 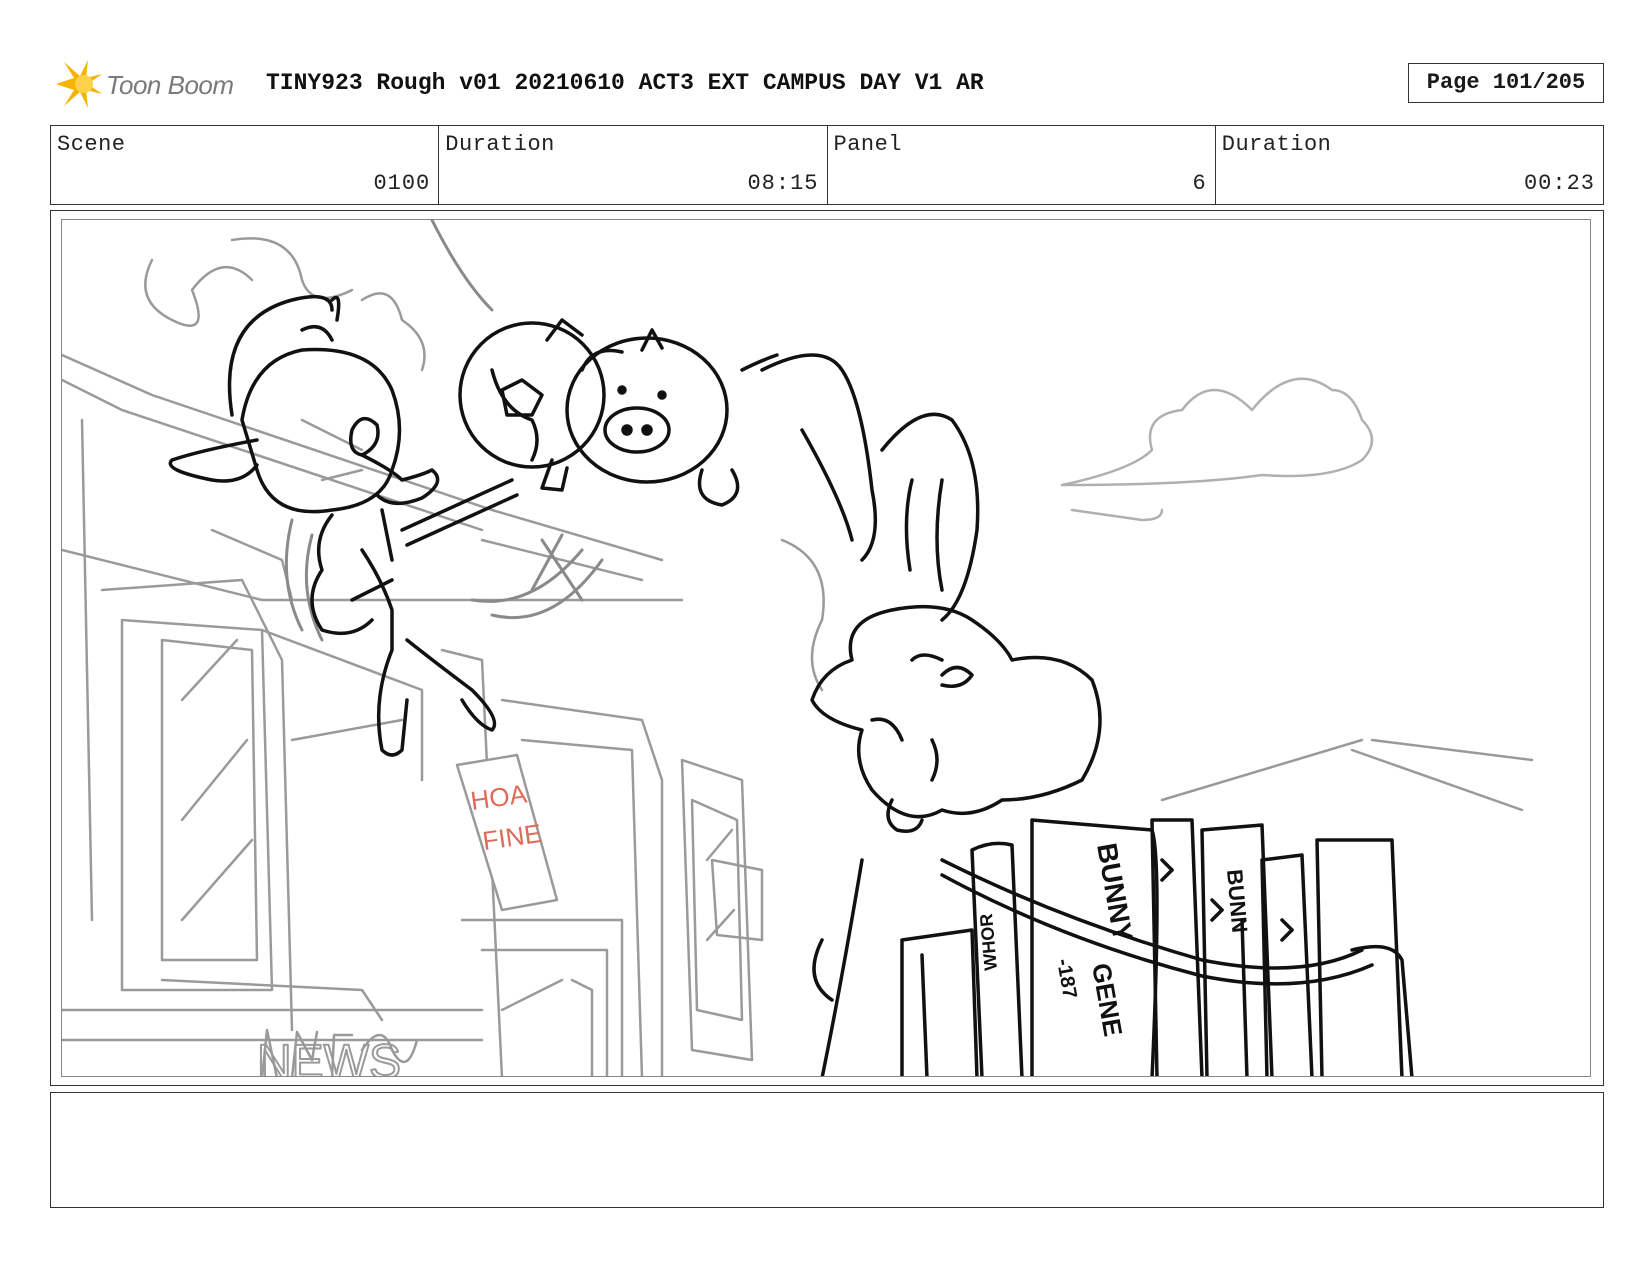 What do you see at coordinates (868, 144) in the screenshot?
I see `panel-label: Panel` at bounding box center [868, 144].